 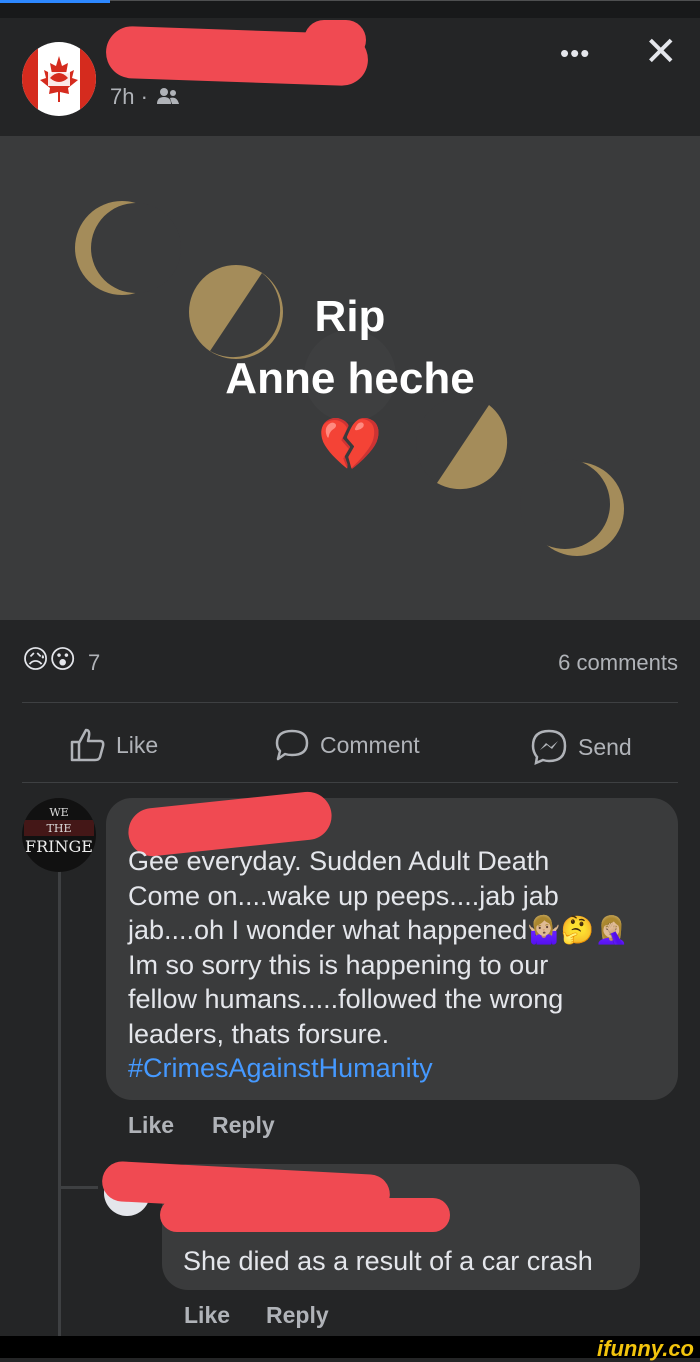 What do you see at coordinates (114, 745) in the screenshot?
I see `like-button: Like` at bounding box center [114, 745].